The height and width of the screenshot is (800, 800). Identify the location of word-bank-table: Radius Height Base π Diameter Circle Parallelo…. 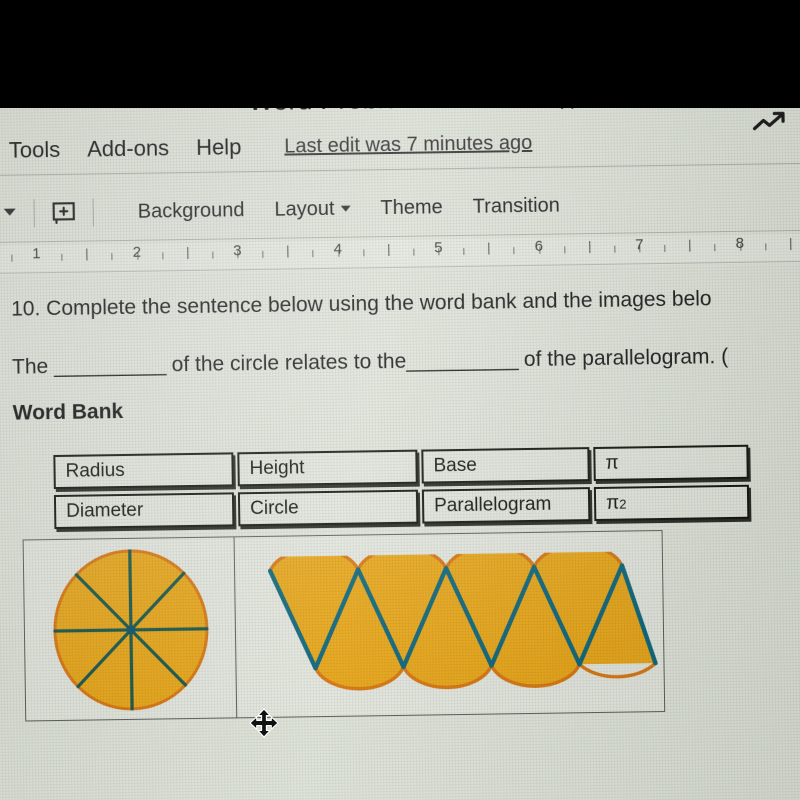
(403, 487).